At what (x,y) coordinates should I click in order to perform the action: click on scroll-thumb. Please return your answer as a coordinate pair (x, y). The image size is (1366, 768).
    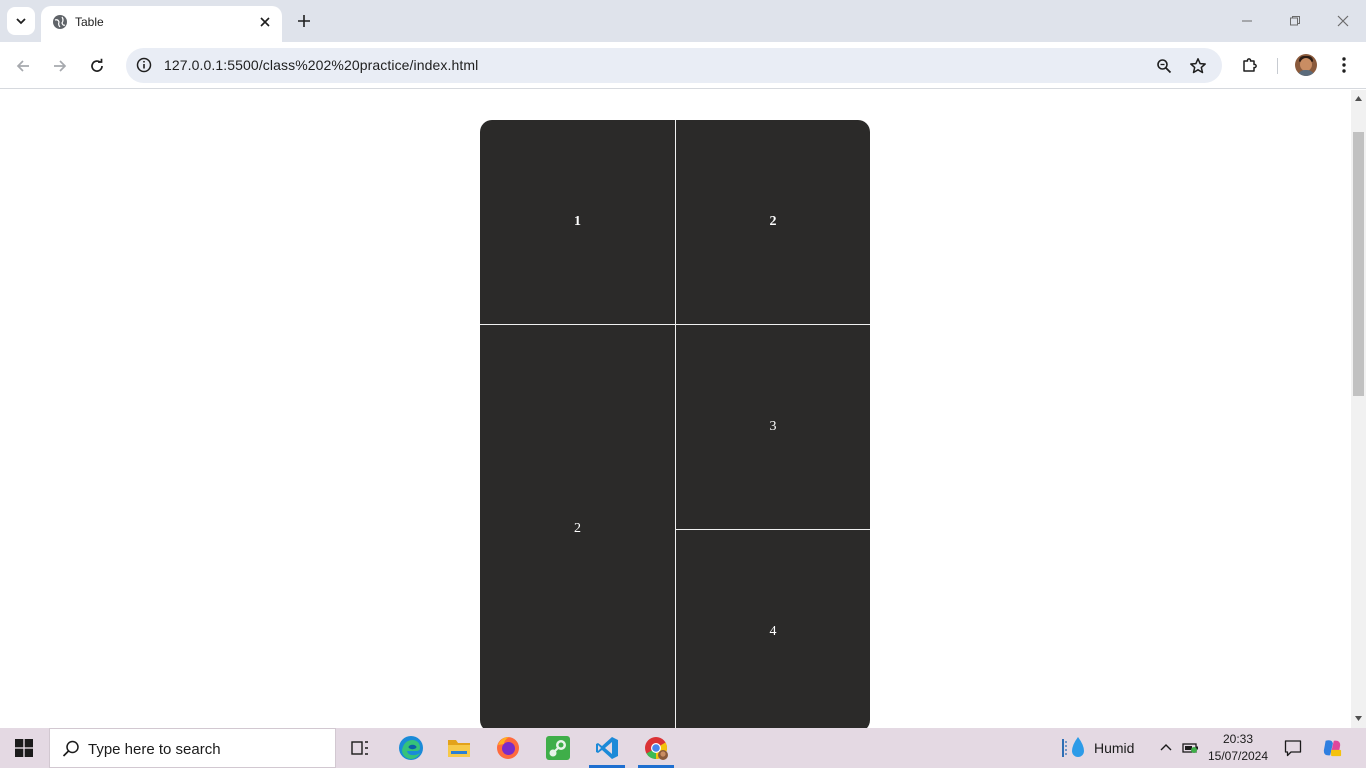
    Looking at the image, I should click on (1358, 264).